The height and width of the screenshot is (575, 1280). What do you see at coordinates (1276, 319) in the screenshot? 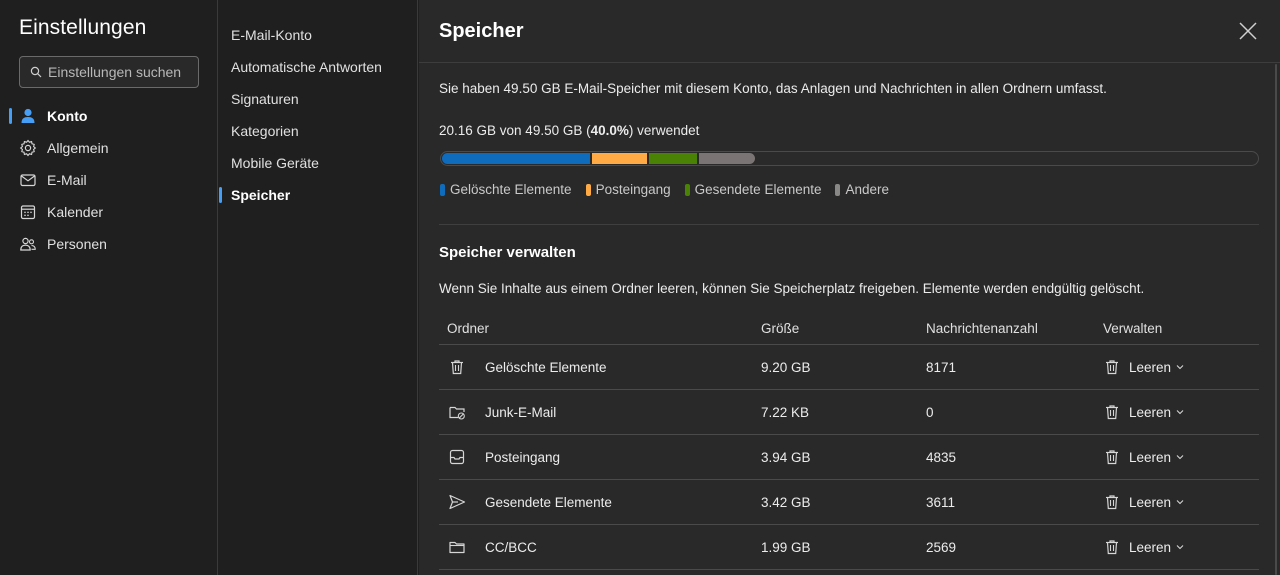
I see `panel-scrollbar` at bounding box center [1276, 319].